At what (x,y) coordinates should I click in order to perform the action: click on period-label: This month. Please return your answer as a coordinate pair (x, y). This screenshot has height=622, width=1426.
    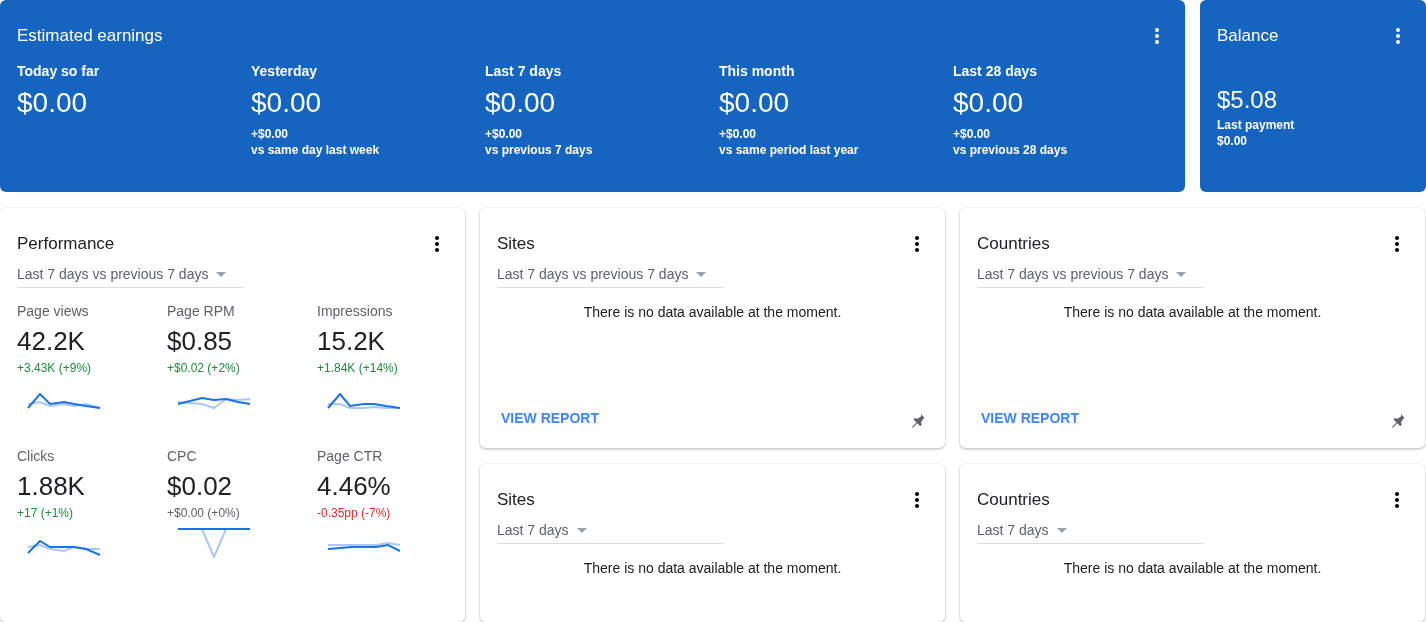
    Looking at the image, I should click on (757, 71).